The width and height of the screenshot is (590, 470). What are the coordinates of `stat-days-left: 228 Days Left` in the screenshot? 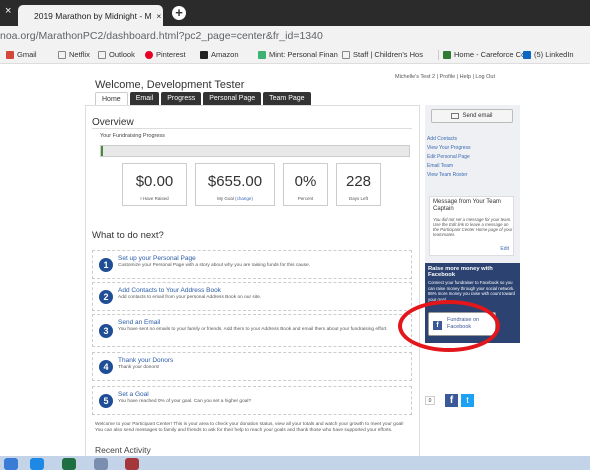 It's located at (358, 184).